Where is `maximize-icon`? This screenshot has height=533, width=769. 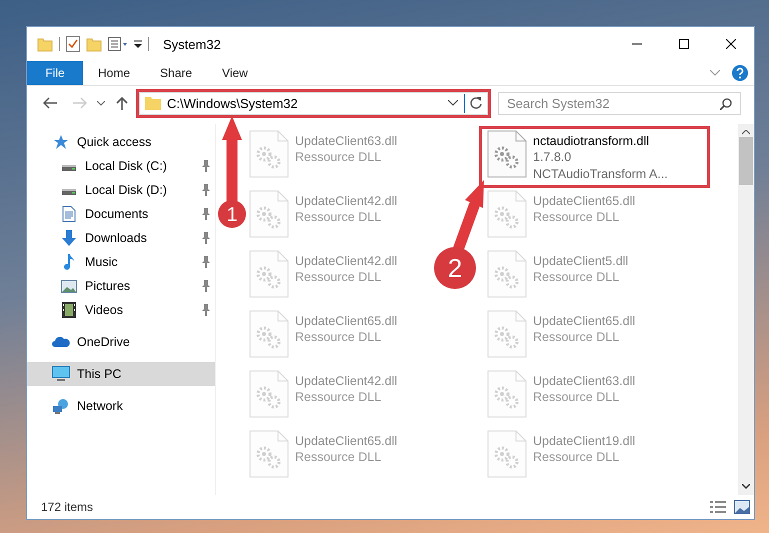 maximize-icon is located at coordinates (683, 44).